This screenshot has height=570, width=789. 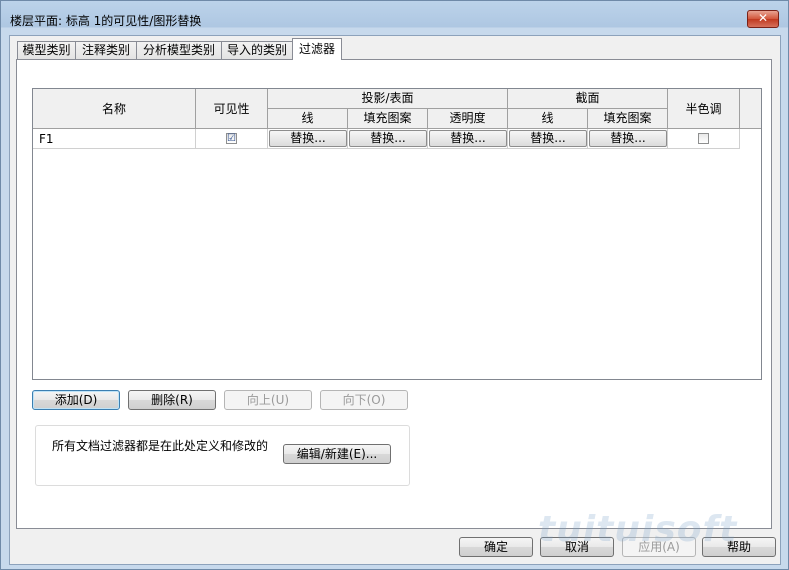 I want to click on tab-model-categories: 模型类别, so click(x=46, y=50).